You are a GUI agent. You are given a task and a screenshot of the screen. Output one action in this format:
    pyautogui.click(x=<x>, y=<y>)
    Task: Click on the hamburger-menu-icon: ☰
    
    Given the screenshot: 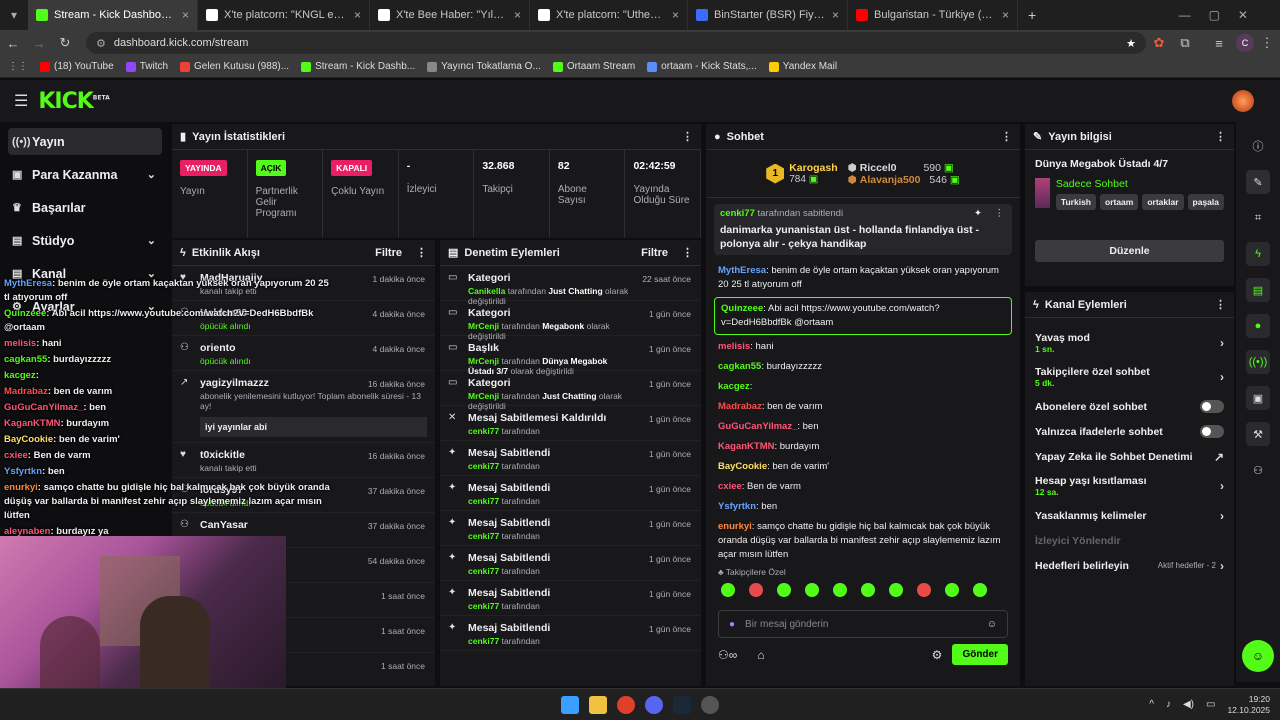 What is the action you would take?
    pyautogui.click(x=21, y=101)
    